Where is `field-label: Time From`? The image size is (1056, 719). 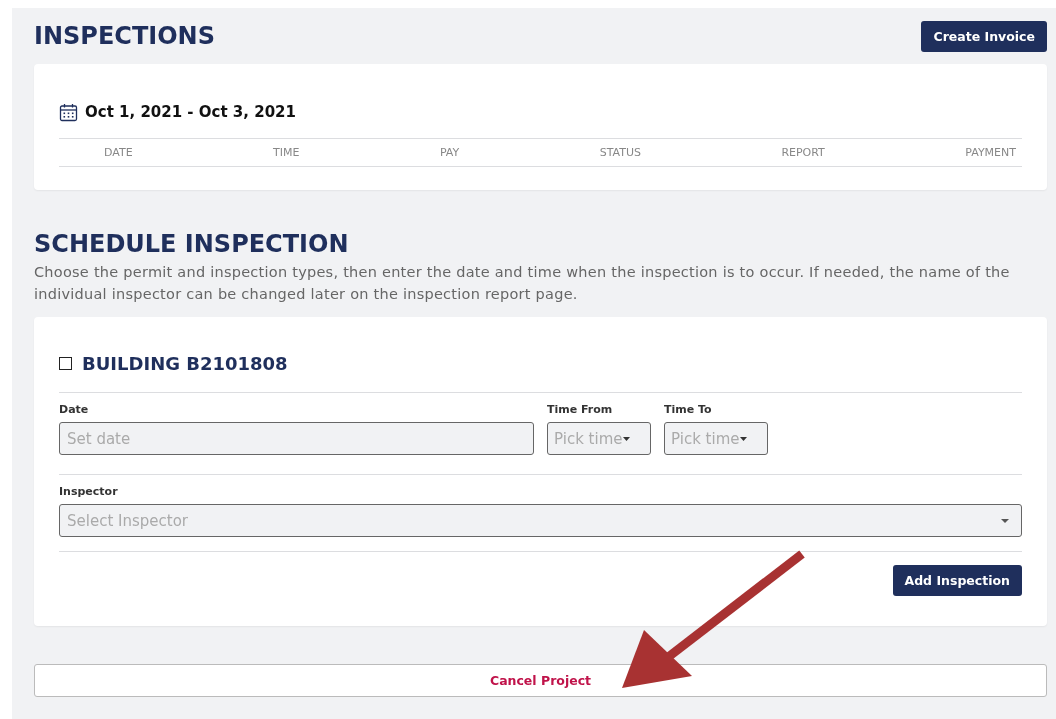
field-label: Time From is located at coordinates (580, 409).